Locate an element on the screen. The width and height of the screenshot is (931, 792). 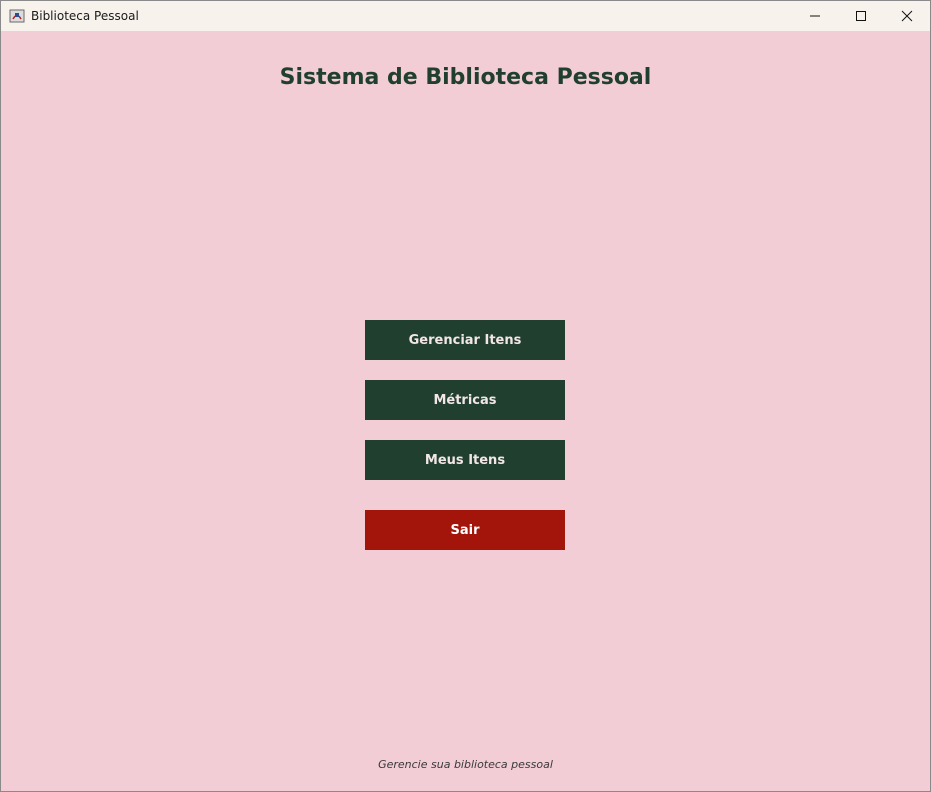
footer-tagline: Gerencie sua biblioteca pessoal is located at coordinates (465, 764).